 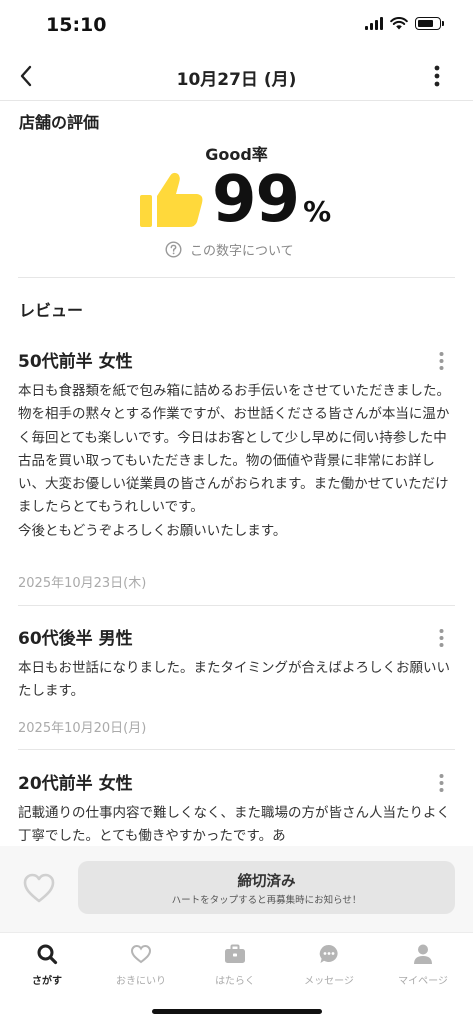 What do you see at coordinates (47, 954) in the screenshot?
I see `search-icon` at bounding box center [47, 954].